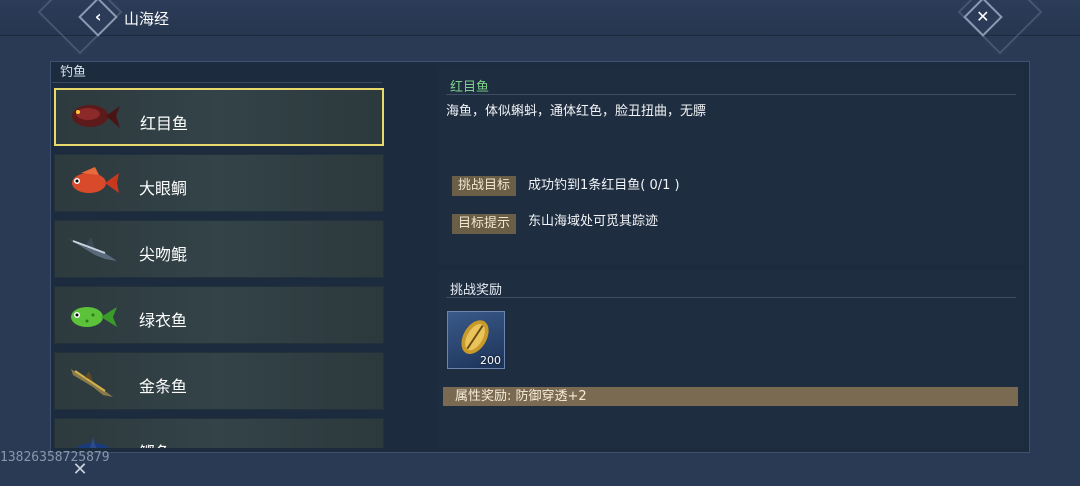 The image size is (1080, 486). Describe the element at coordinates (93, 442) in the screenshot. I see `bonito-icon` at that location.